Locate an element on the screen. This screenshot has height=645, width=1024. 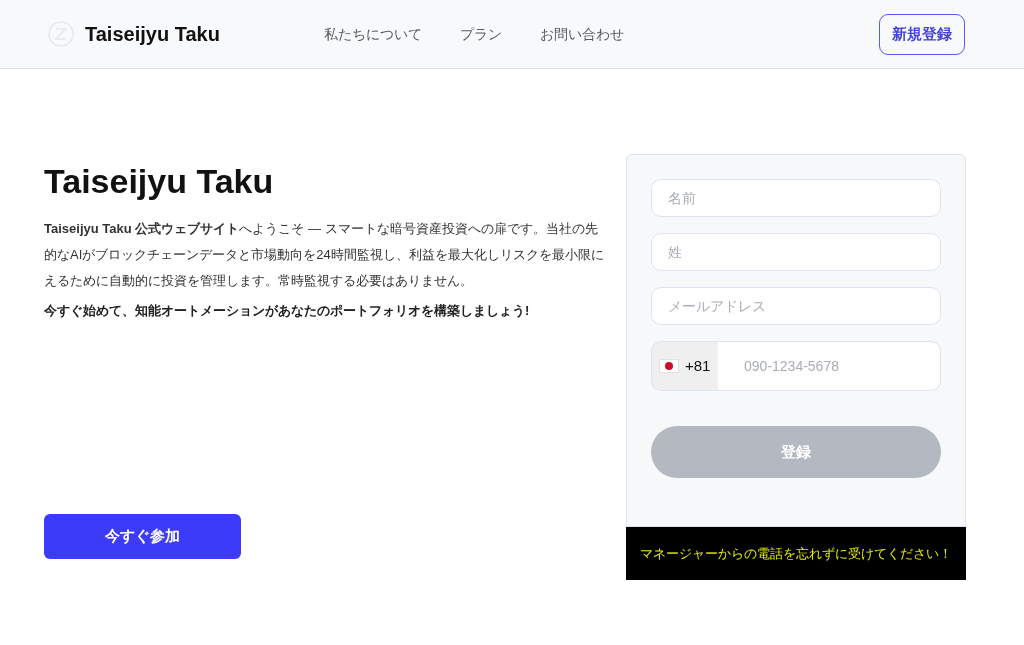
text-input-field: 姓 is located at coordinates (796, 252).